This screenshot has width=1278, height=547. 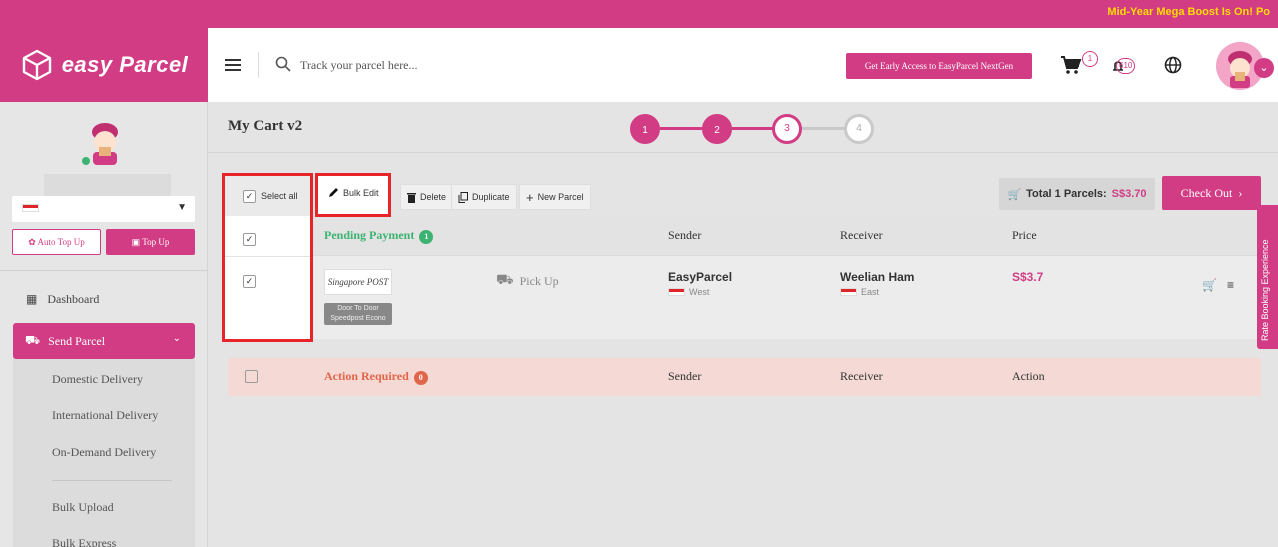 I want to click on action-required-checkbox, so click(x=251, y=376).